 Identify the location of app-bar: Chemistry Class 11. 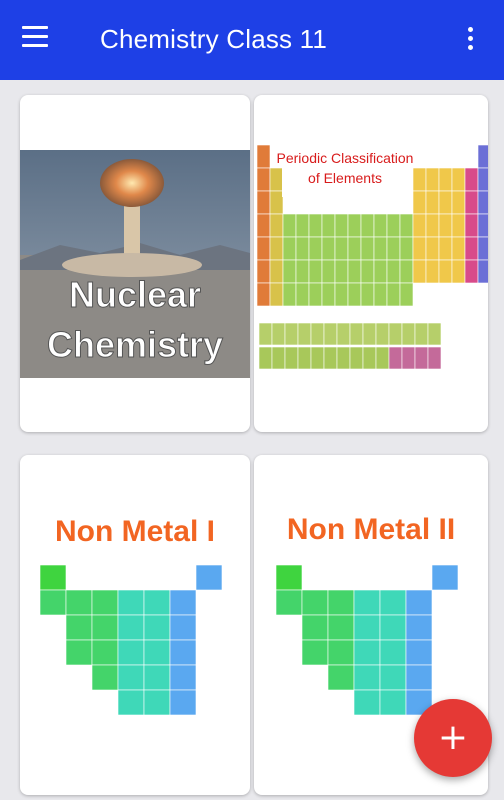
(252, 40).